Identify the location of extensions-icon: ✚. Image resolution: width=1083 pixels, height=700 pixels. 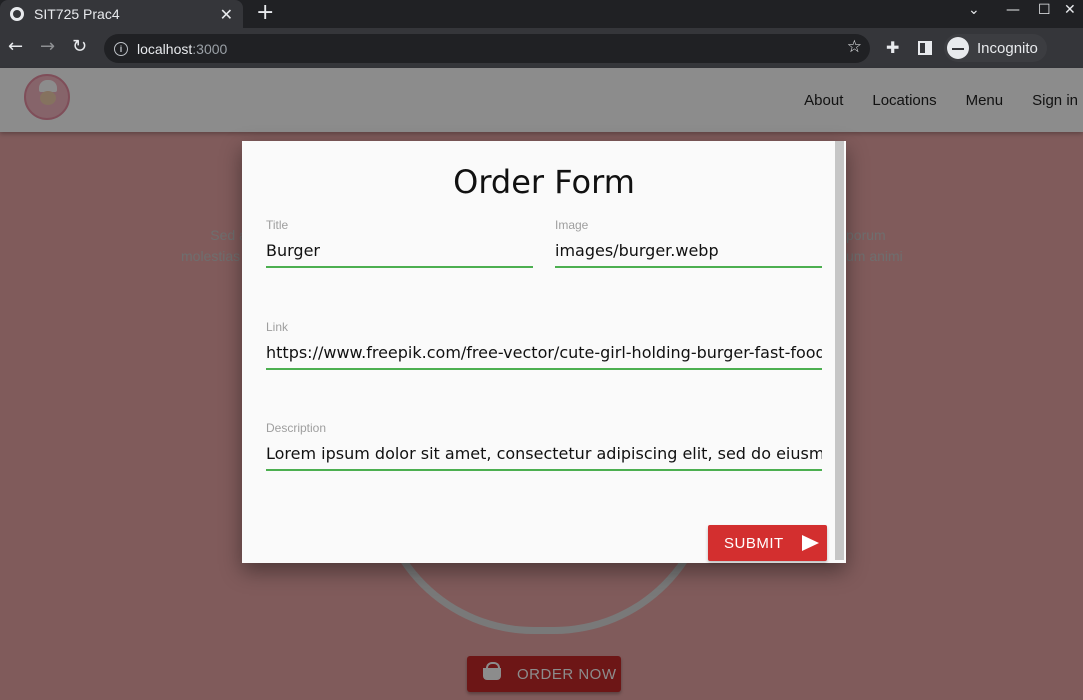
(892, 47).